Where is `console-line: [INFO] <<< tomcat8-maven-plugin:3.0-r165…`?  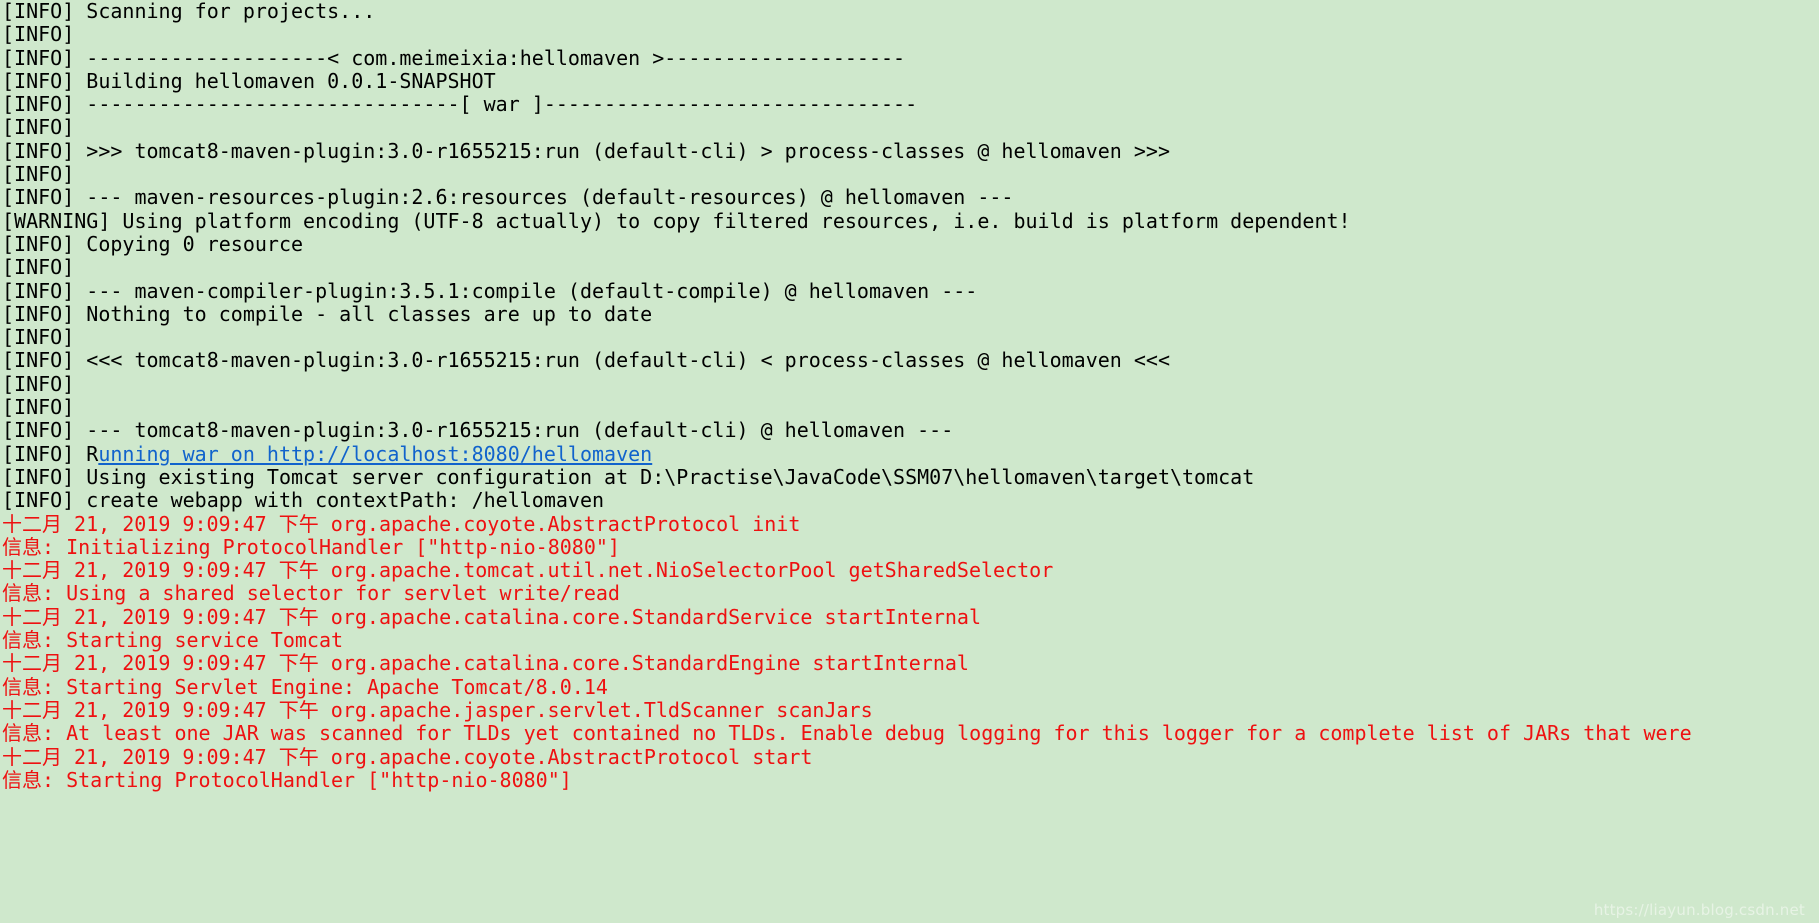
console-line: [INFO] <<< tomcat8-maven-plugin:3.0-r165… is located at coordinates (586, 360).